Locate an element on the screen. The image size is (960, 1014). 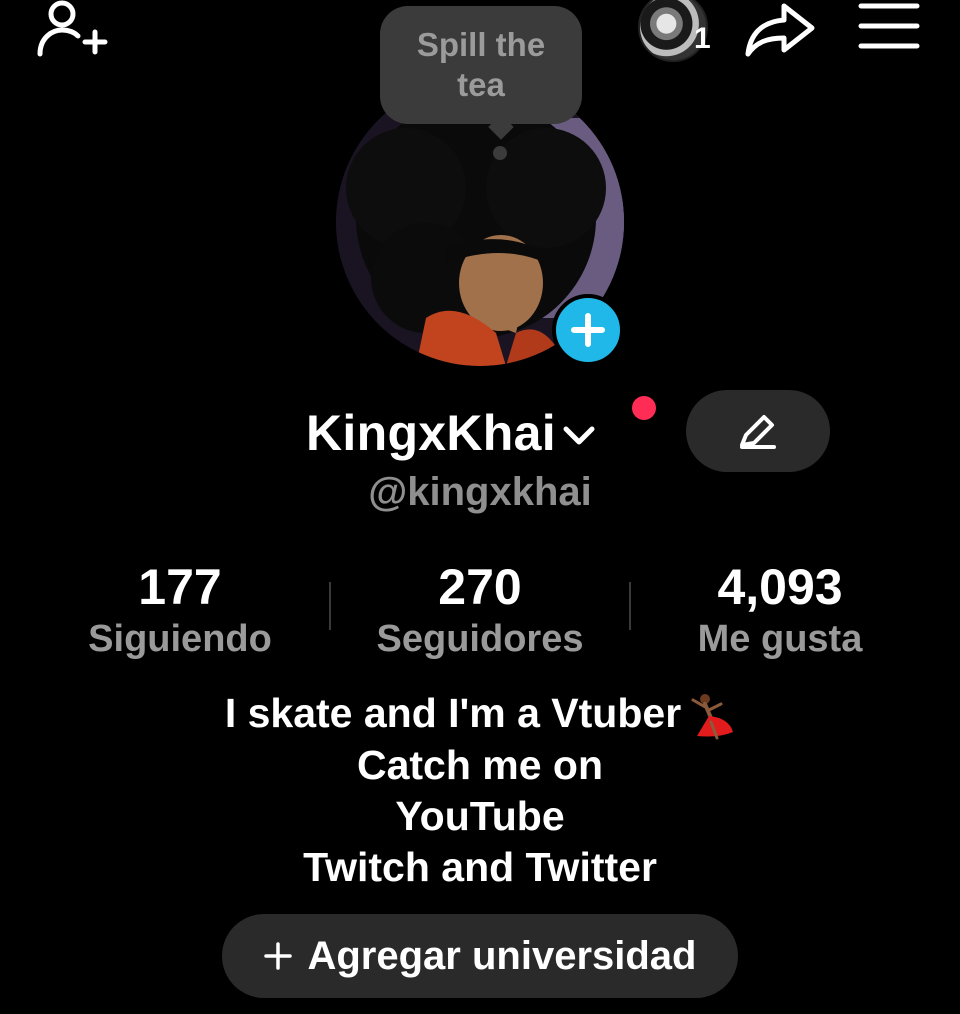
share-arrow-icon is located at coordinates (780, 30).